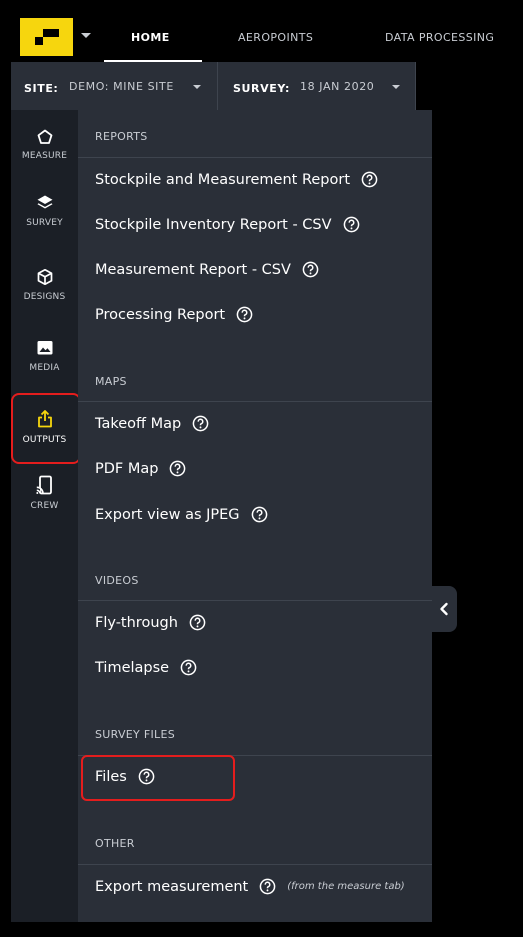 Image resolution: width=523 pixels, height=937 pixels. I want to click on layers-icon, so click(44, 202).